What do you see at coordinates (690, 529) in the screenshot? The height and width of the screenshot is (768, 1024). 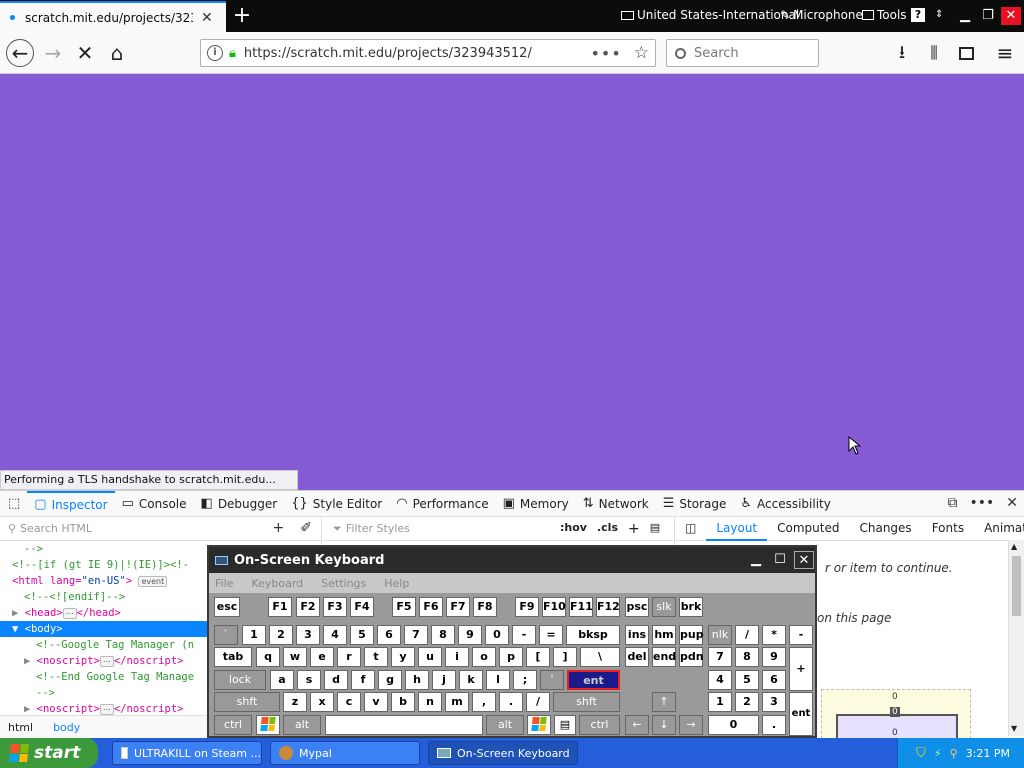 I see `toggle-sidebar-icon: ◫` at bounding box center [690, 529].